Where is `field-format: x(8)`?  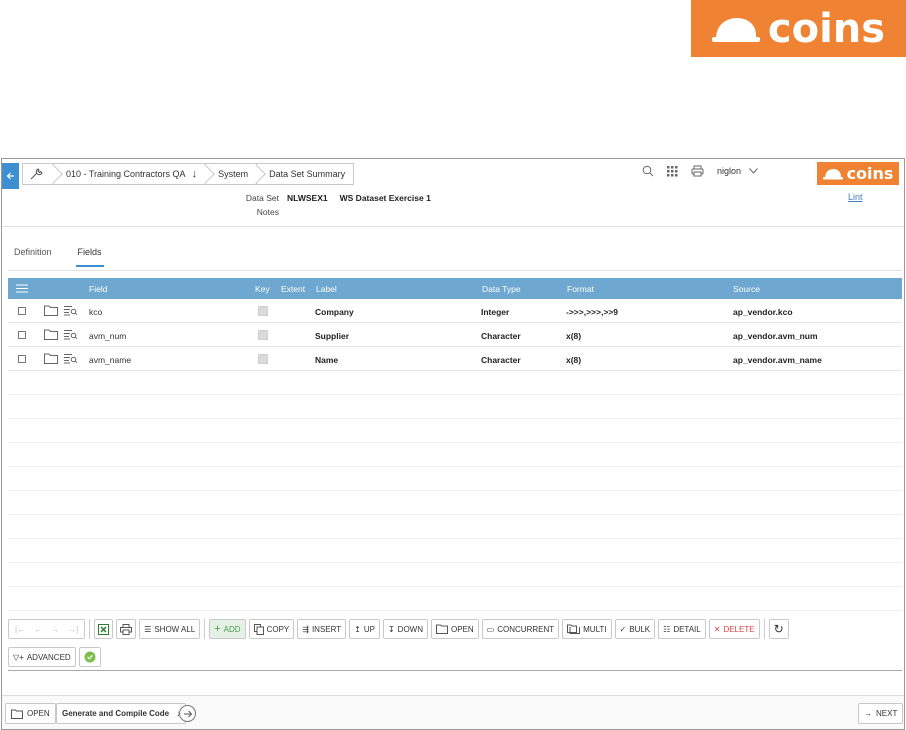
field-format: x(8) is located at coordinates (574, 336).